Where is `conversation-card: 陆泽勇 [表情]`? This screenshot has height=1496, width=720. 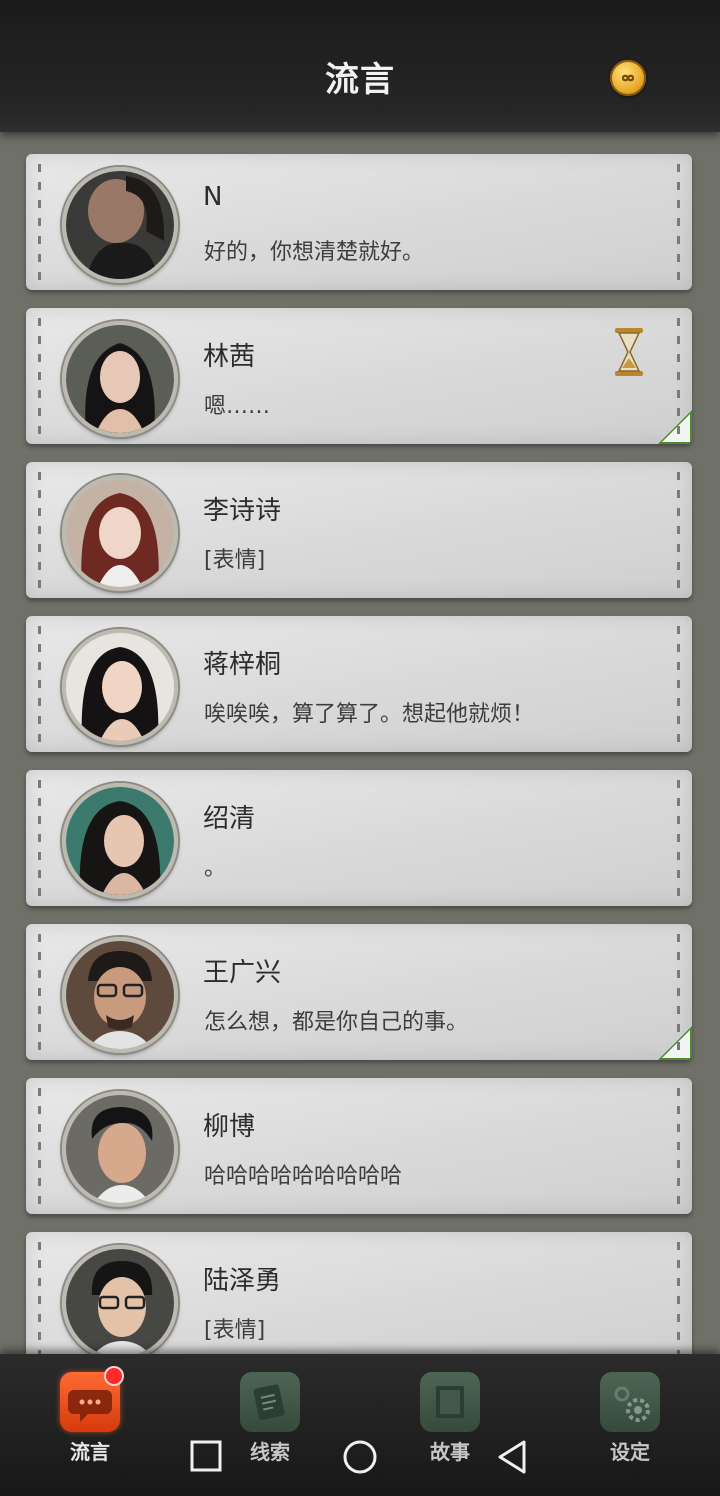
conversation-card: 陆泽勇 [表情] is located at coordinates (359, 1293).